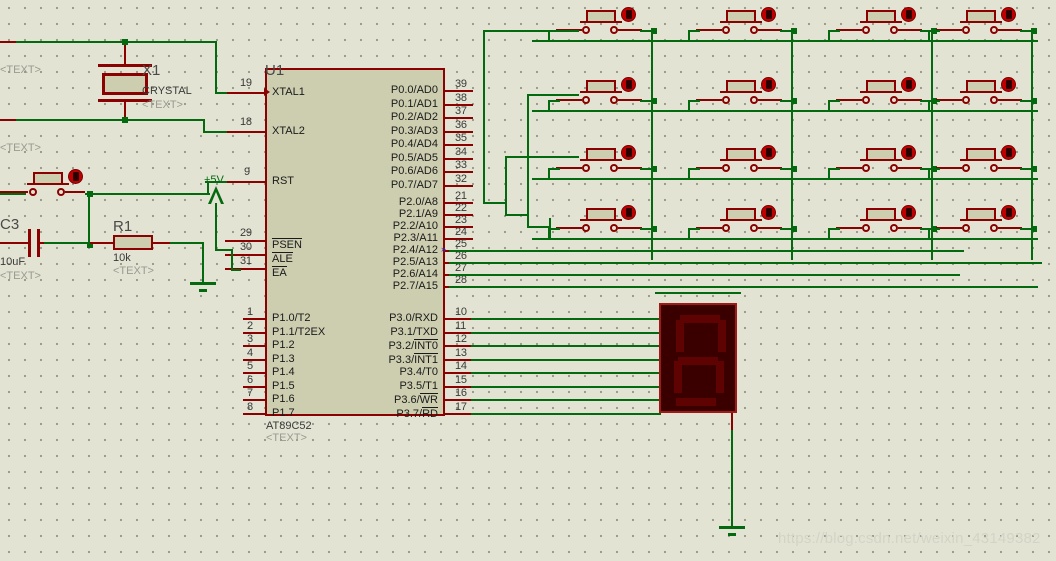 This screenshot has height=561, width=1056. Describe the element at coordinates (494, 203) in the screenshot. I see `wire-p2-0-col` at that location.